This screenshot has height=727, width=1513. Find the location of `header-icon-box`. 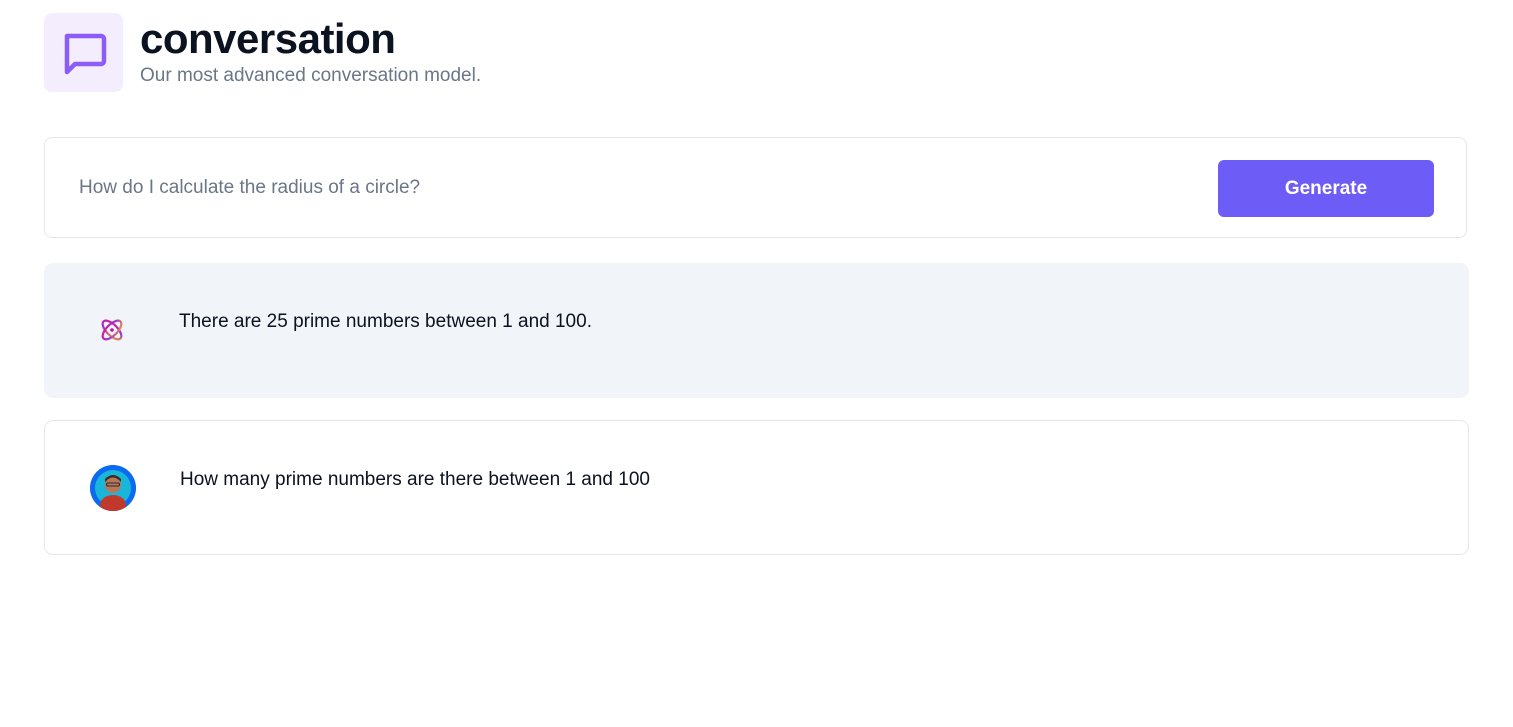

header-icon-box is located at coordinates (83, 52).